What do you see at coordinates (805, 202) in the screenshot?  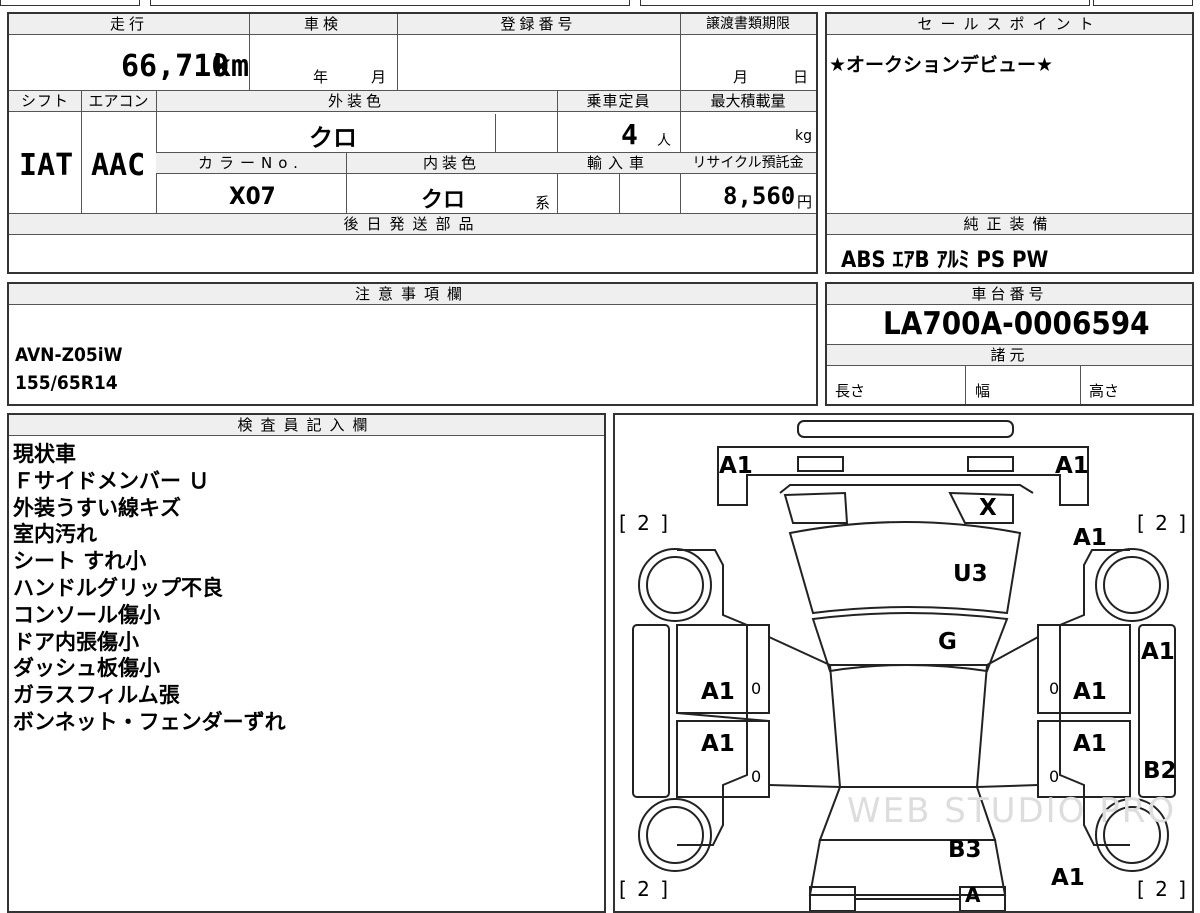 I see `recycle-fee-unit: 円` at bounding box center [805, 202].